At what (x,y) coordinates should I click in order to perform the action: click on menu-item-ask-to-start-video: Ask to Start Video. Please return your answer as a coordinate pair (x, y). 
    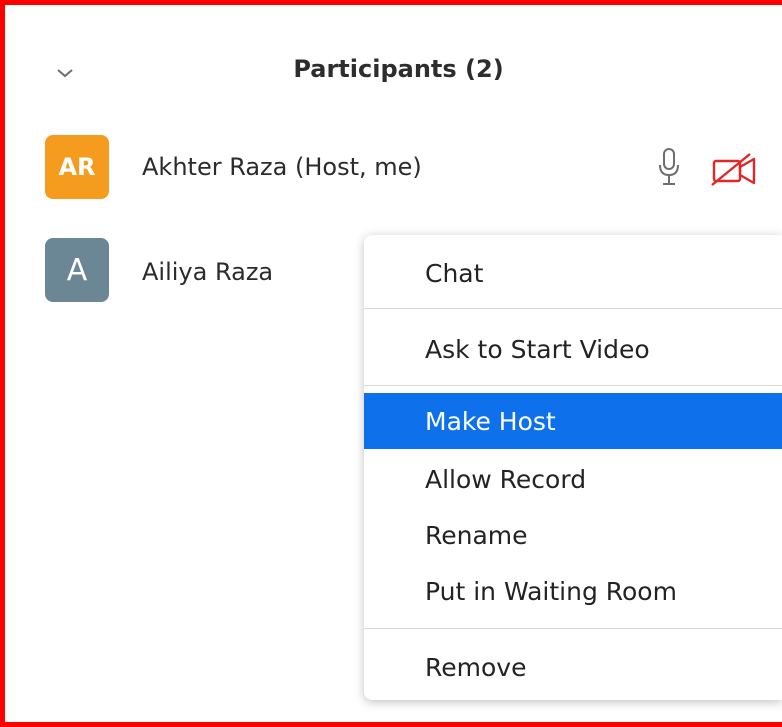
    Looking at the image, I should click on (573, 349).